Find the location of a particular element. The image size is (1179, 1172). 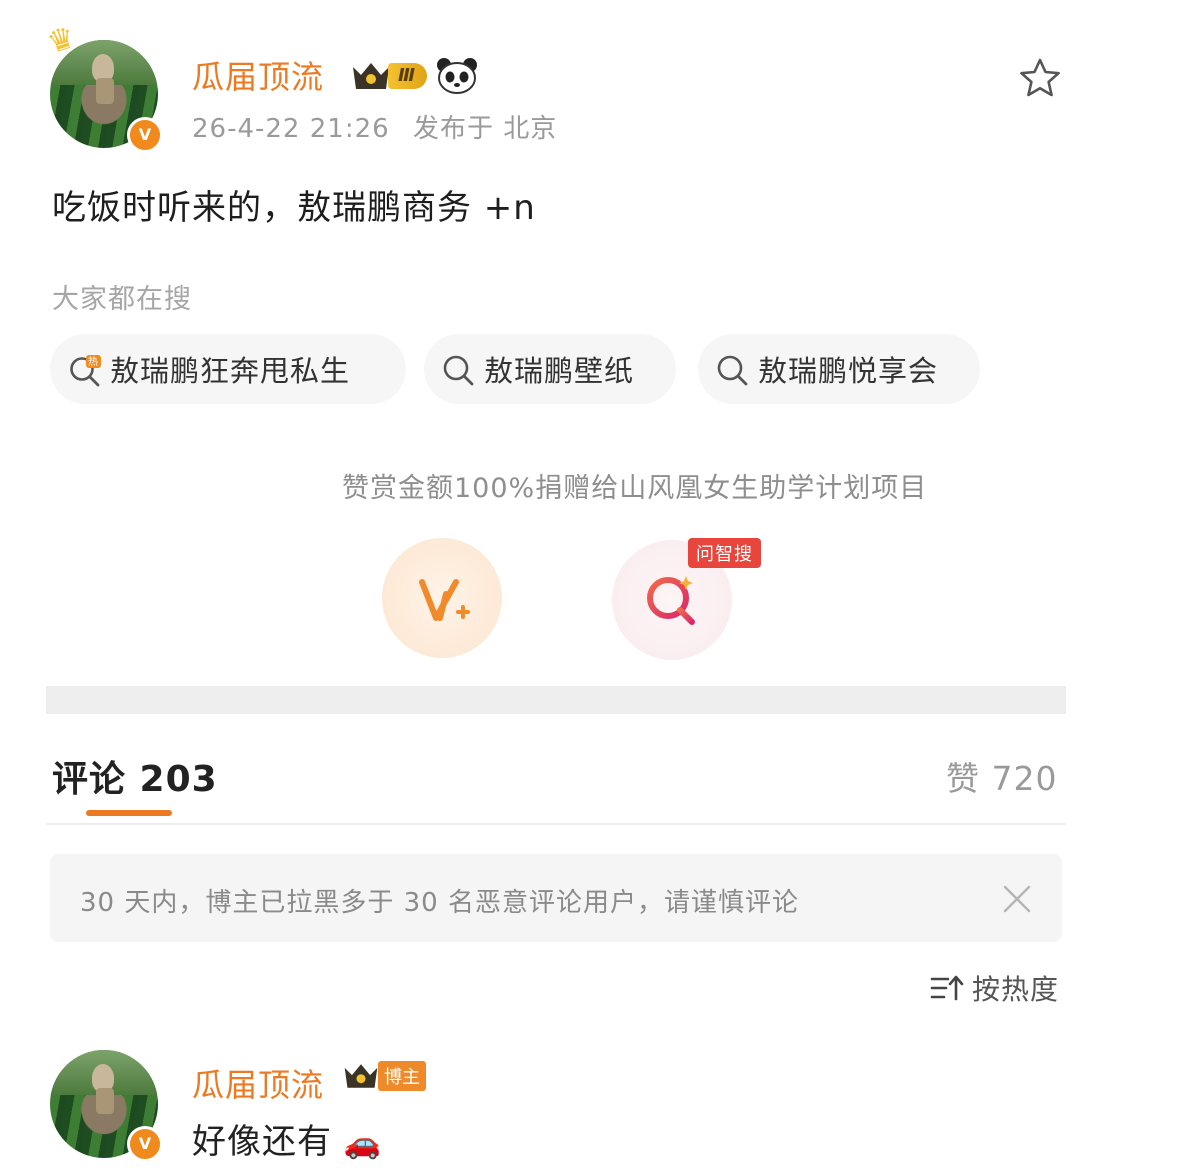

active-tab-indicator is located at coordinates (129, 813).